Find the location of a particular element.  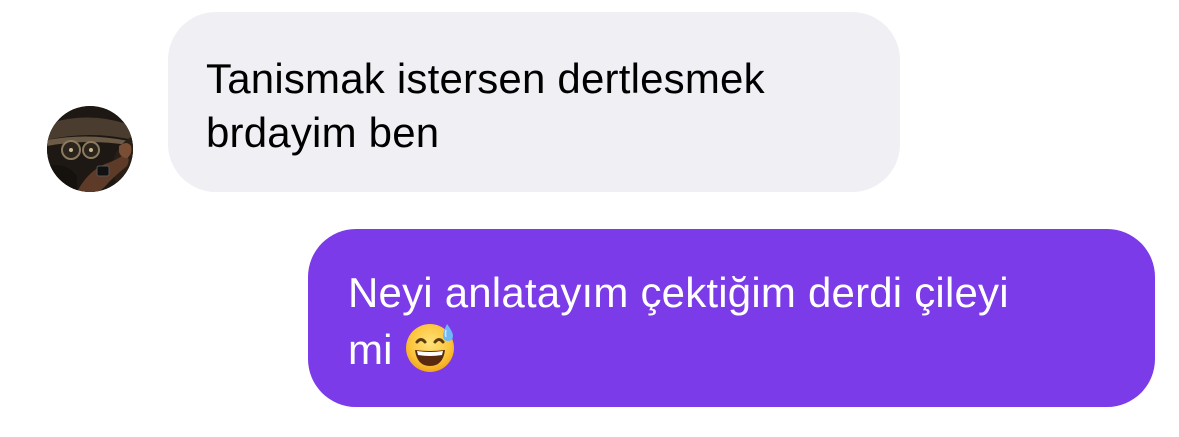

outgoing-message-line-text: mi is located at coordinates (370, 349).